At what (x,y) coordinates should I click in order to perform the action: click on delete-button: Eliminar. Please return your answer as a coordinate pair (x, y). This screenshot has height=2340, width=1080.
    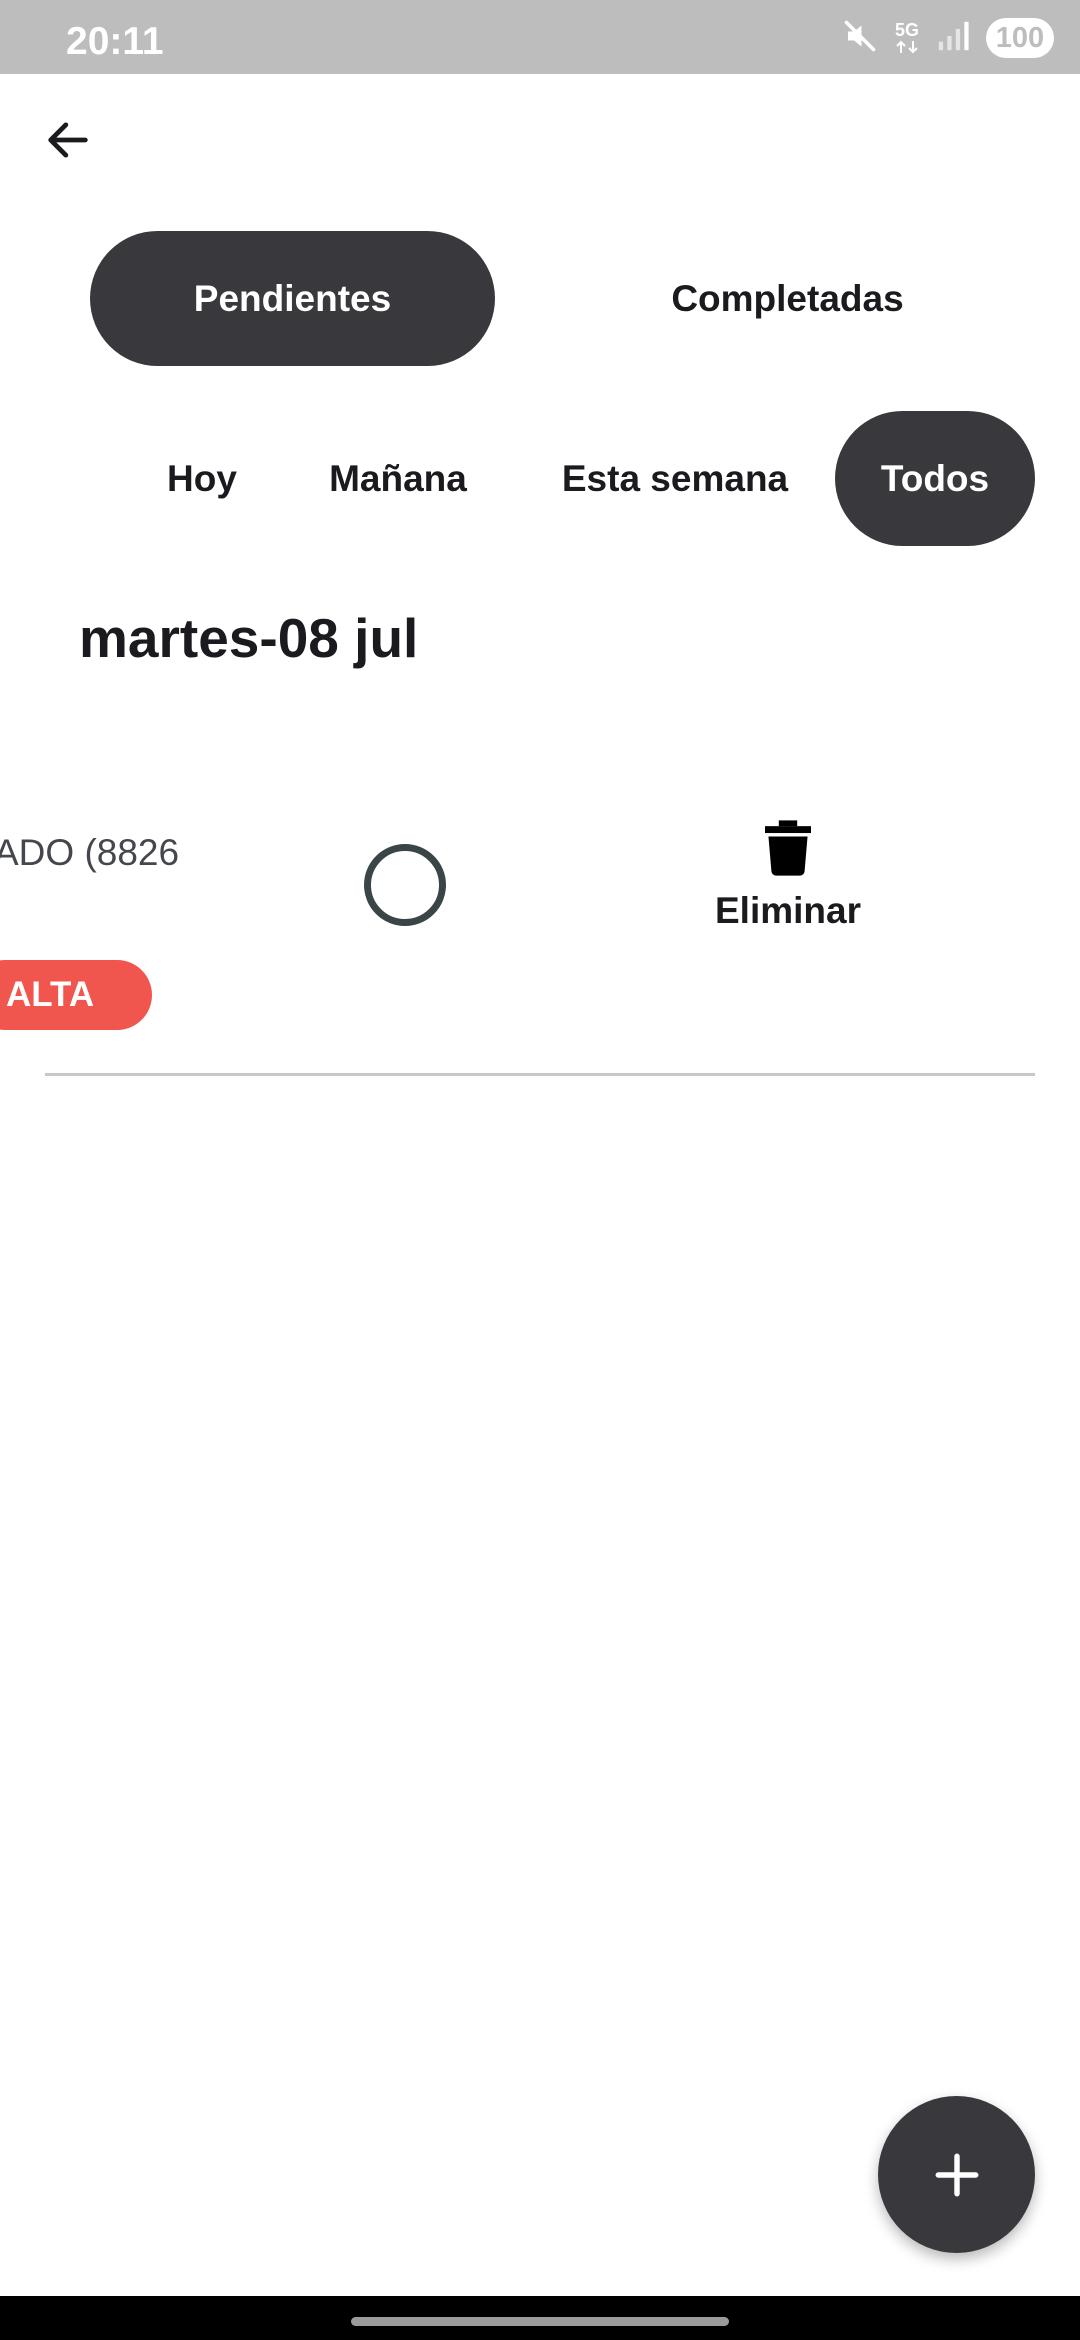
    Looking at the image, I should click on (788, 895).